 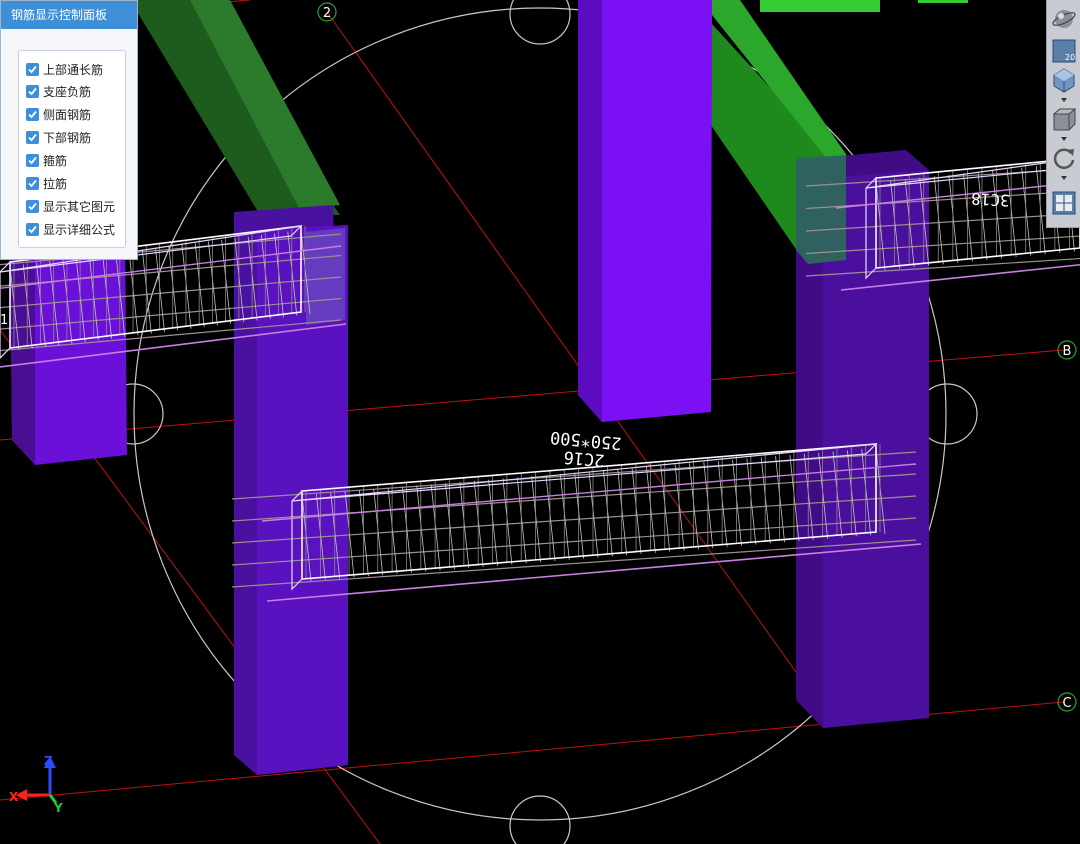 I want to click on option-show-other-elements: 显示其它图元, so click(x=70, y=206).